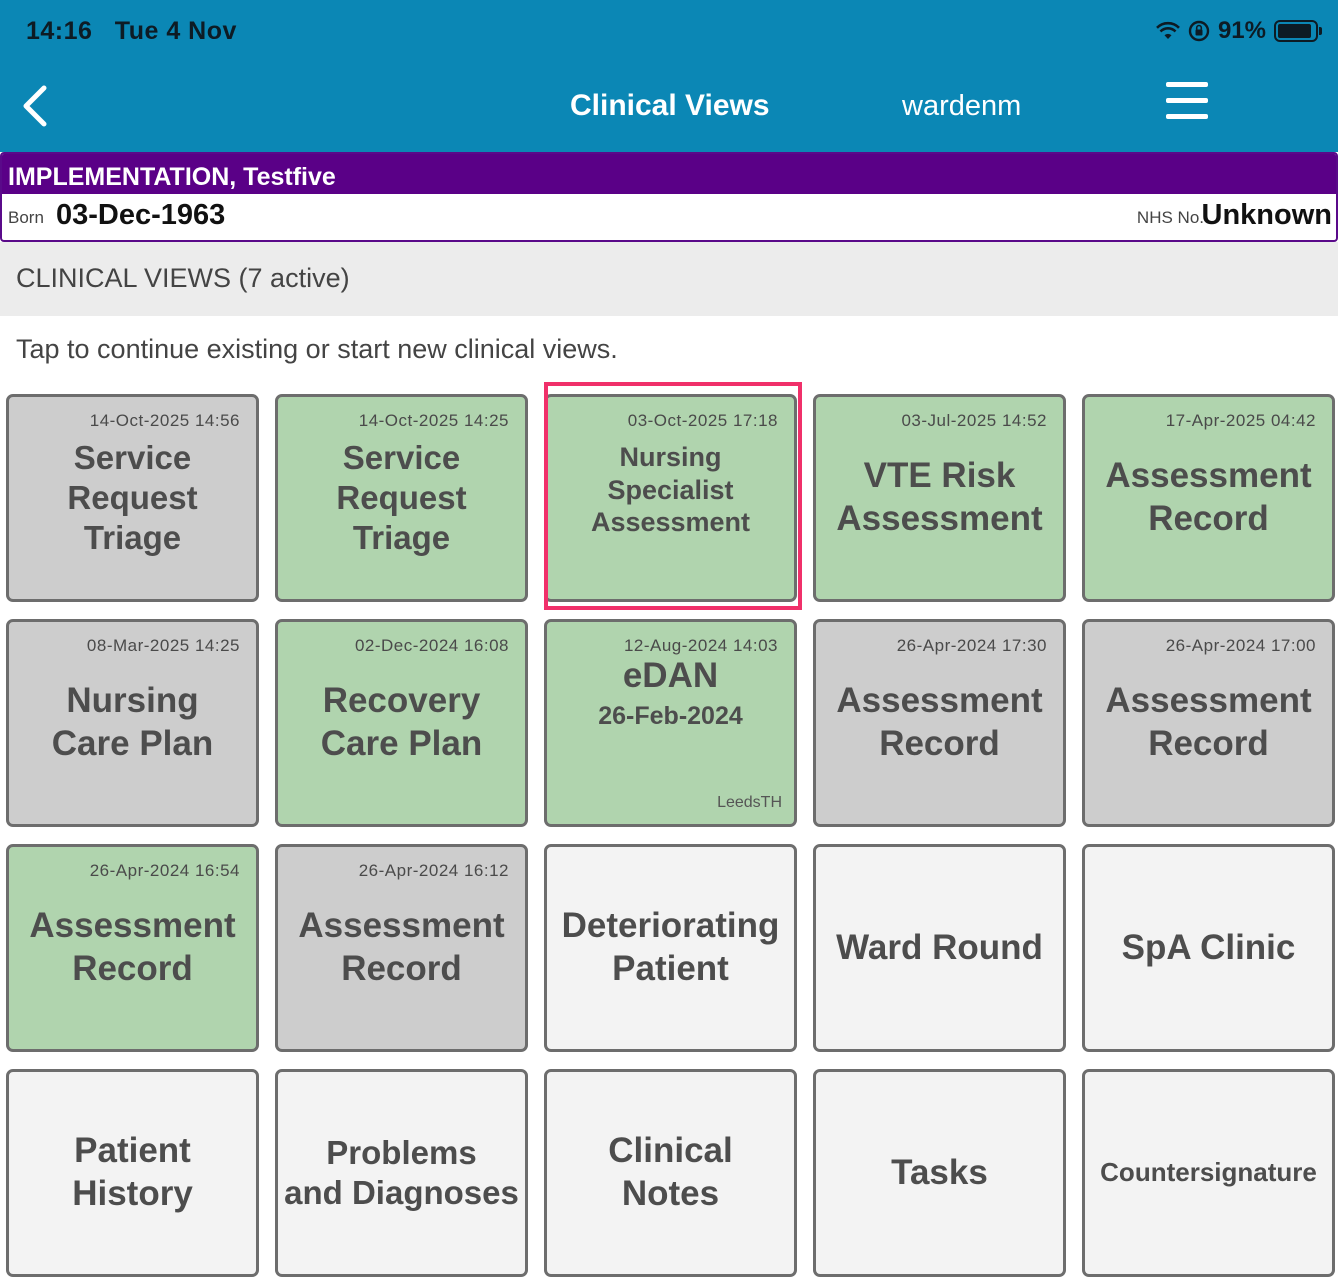 The image size is (1338, 1277). What do you see at coordinates (1208, 498) in the screenshot?
I see `tile-assessment-record: 17-Apr-2025 04:42 Assessment Record` at bounding box center [1208, 498].